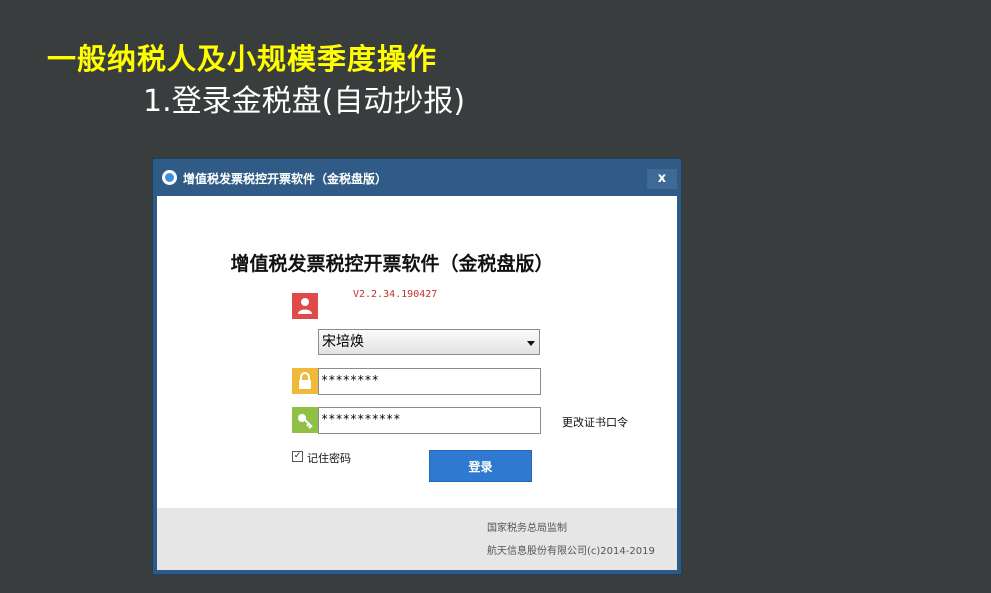  Describe the element at coordinates (297, 456) in the screenshot. I see `remember-password-checkbox: ✓` at that location.